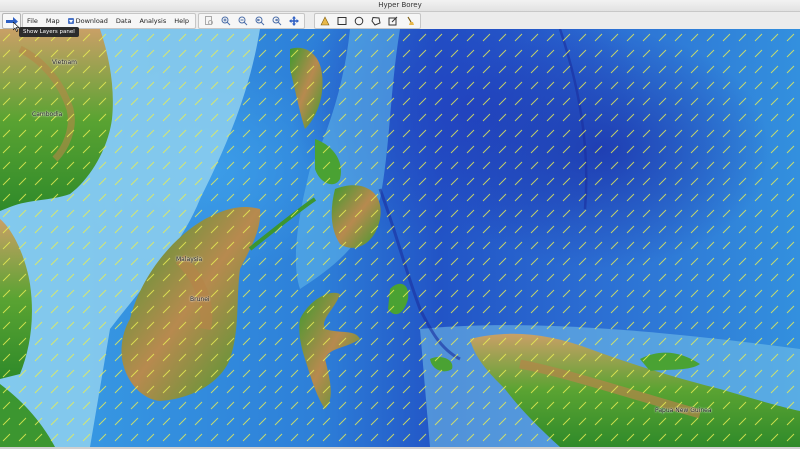 This screenshot has width=800, height=449. I want to click on menu-download: Download, so click(88, 21).